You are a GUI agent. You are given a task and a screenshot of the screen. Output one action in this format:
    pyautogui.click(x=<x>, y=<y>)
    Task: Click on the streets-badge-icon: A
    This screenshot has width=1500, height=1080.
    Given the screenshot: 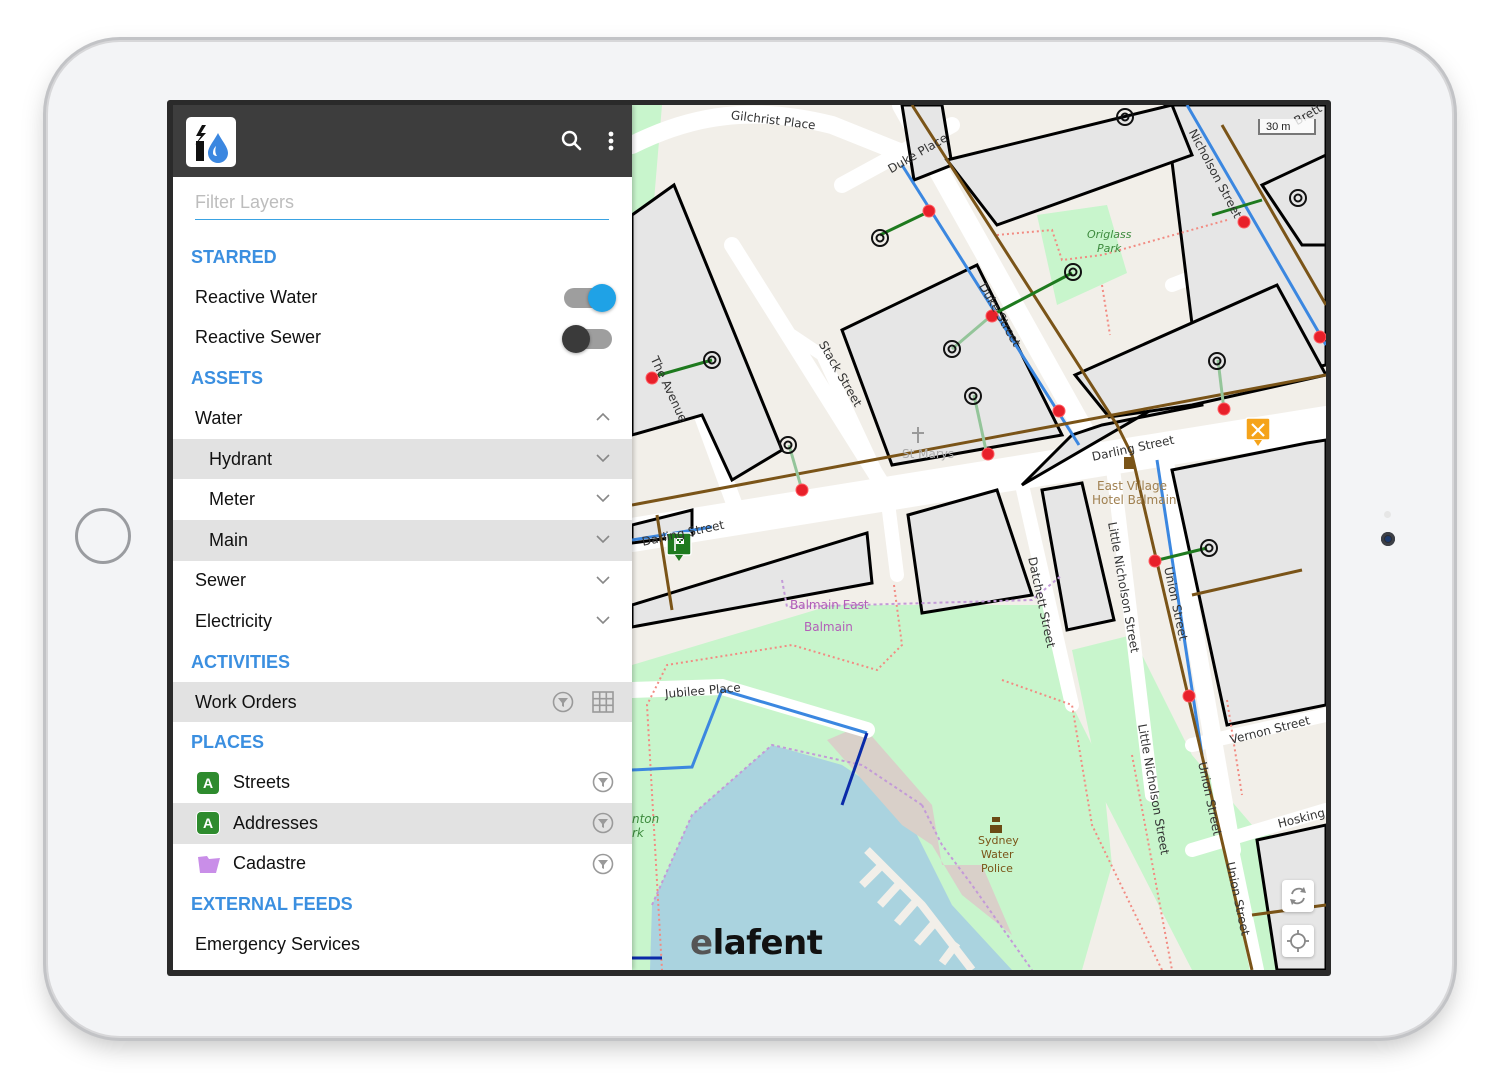 What is the action you would take?
    pyautogui.click(x=208, y=782)
    